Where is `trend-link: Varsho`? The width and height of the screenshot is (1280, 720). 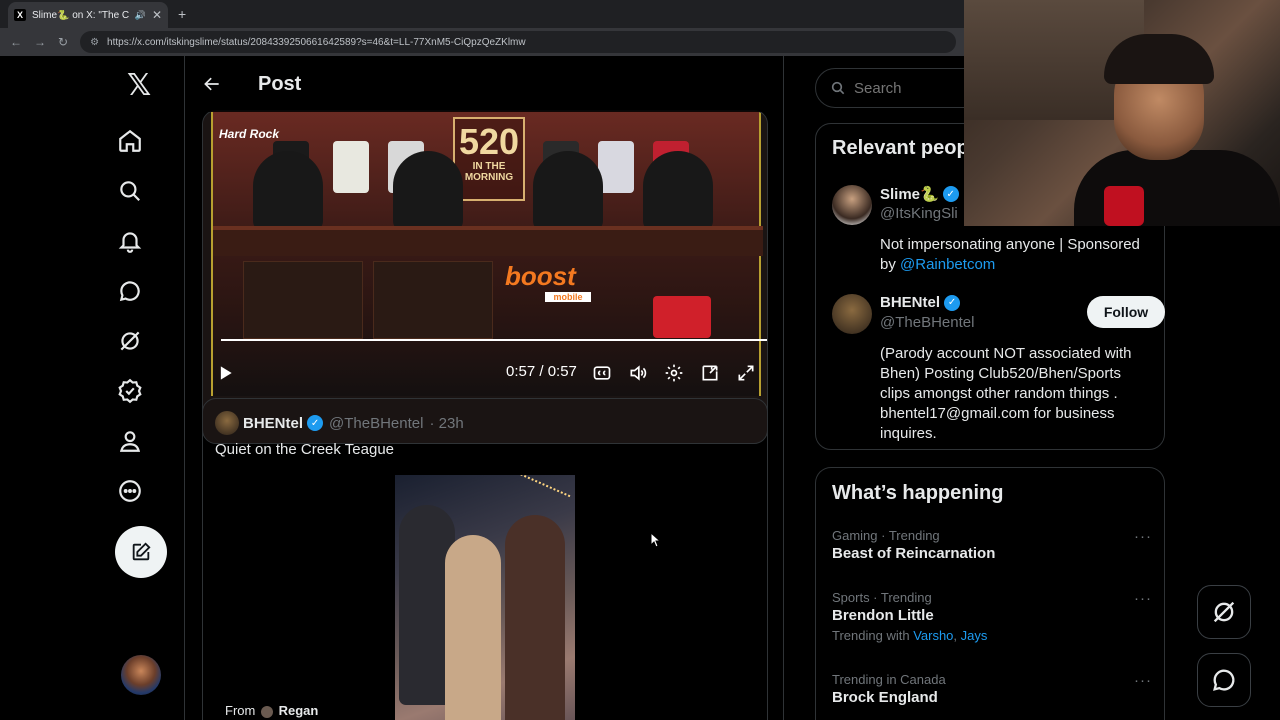 trend-link: Varsho is located at coordinates (933, 635).